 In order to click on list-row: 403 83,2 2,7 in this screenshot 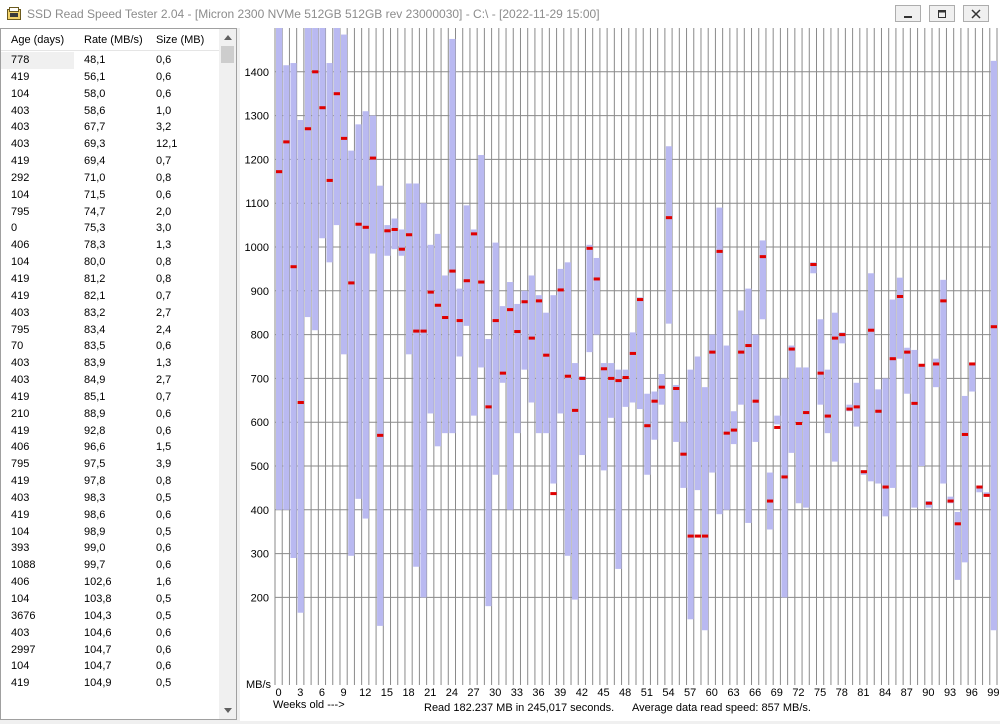, I will do `click(110, 313)`.